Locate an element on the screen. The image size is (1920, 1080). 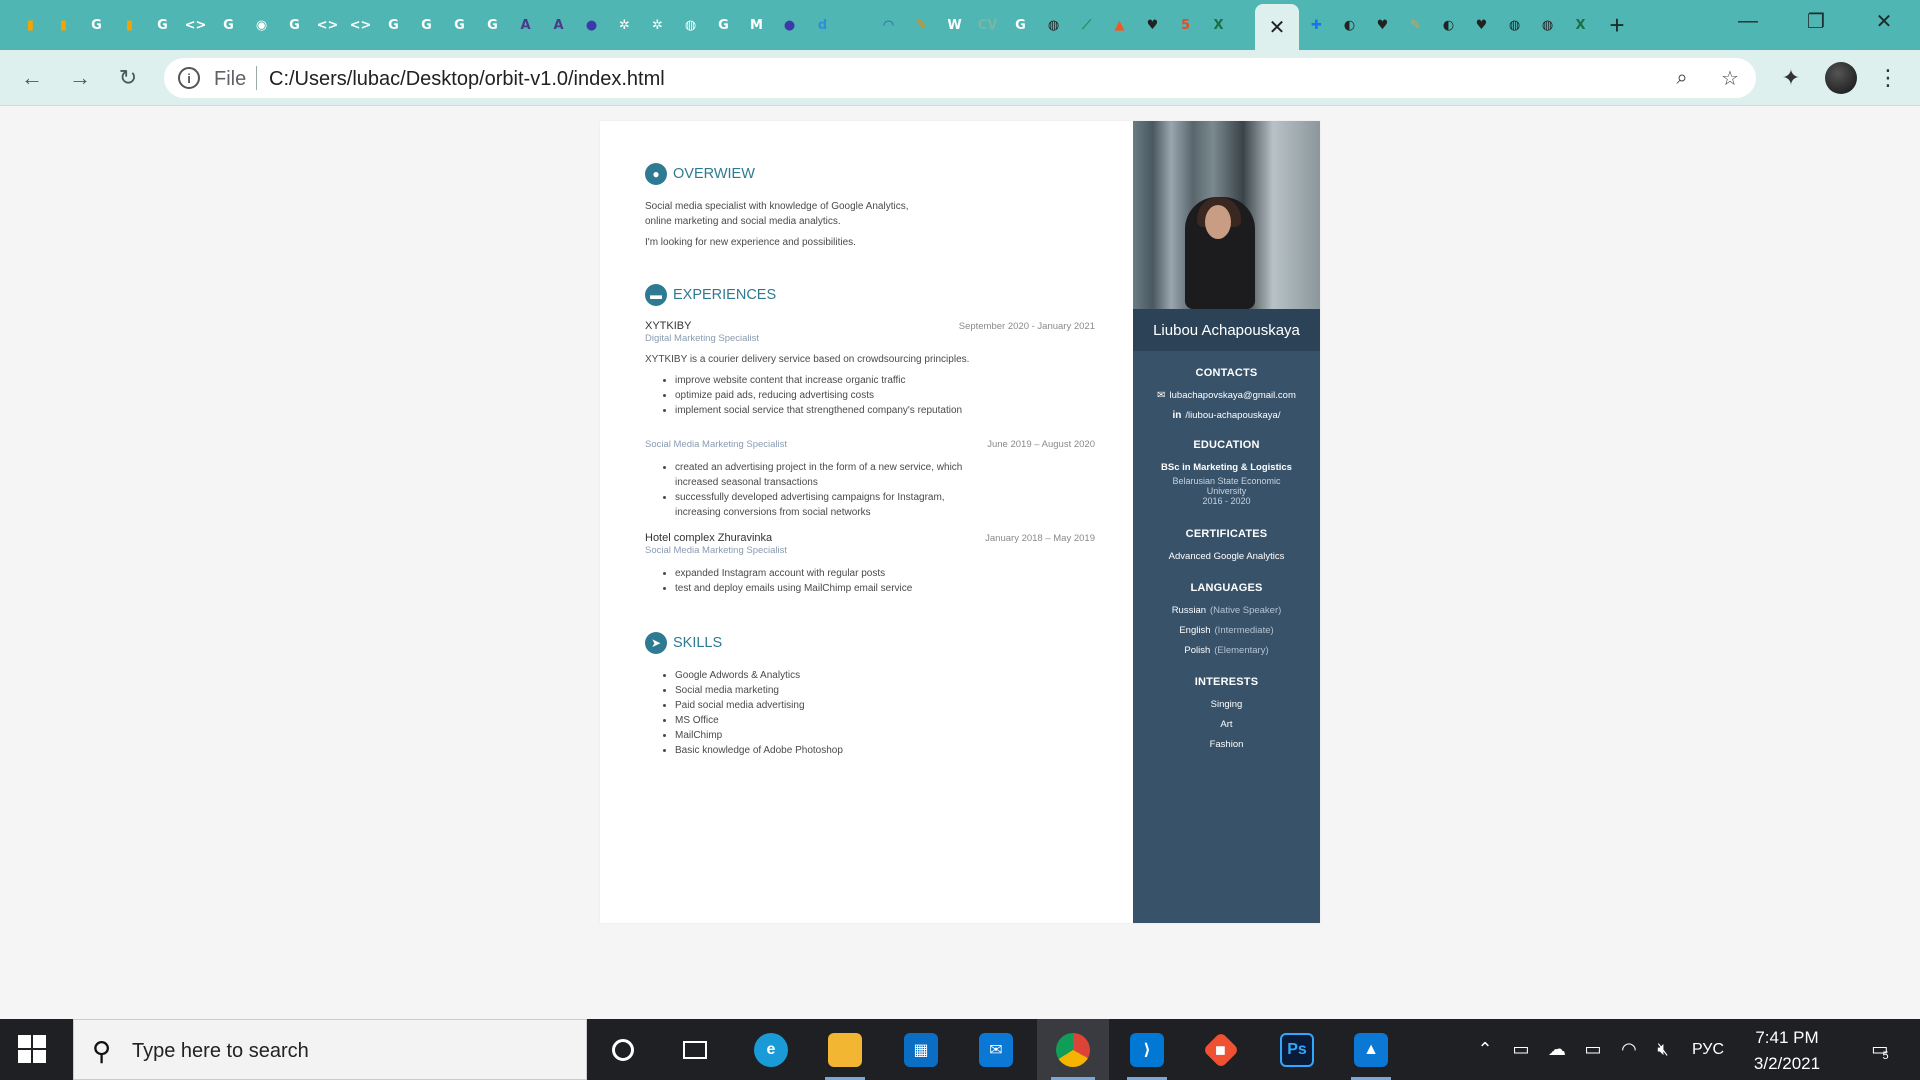
extensions-puzzle-icon: ✦ is located at coordinates (1791, 78).